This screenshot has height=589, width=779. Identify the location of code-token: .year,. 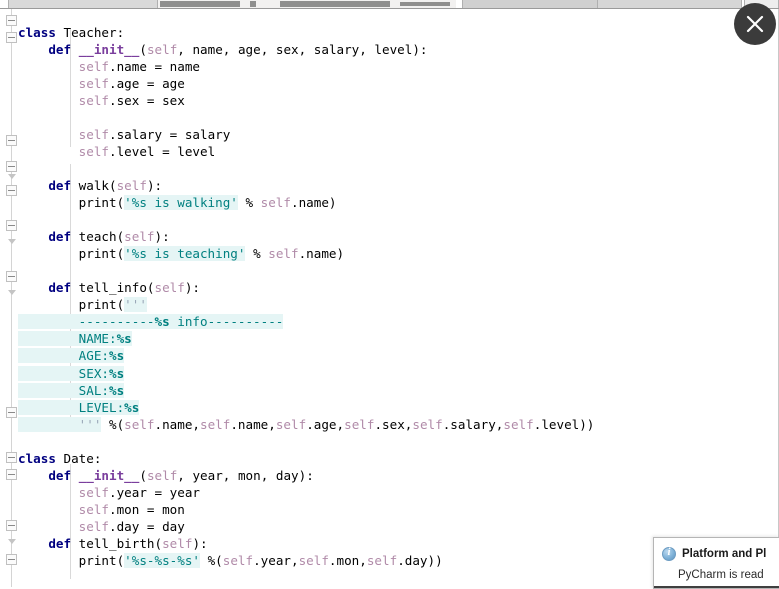
(276, 561).